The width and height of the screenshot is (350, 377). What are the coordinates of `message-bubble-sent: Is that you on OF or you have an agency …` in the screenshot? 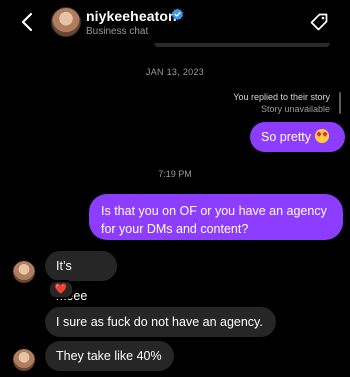 It's located at (216, 217).